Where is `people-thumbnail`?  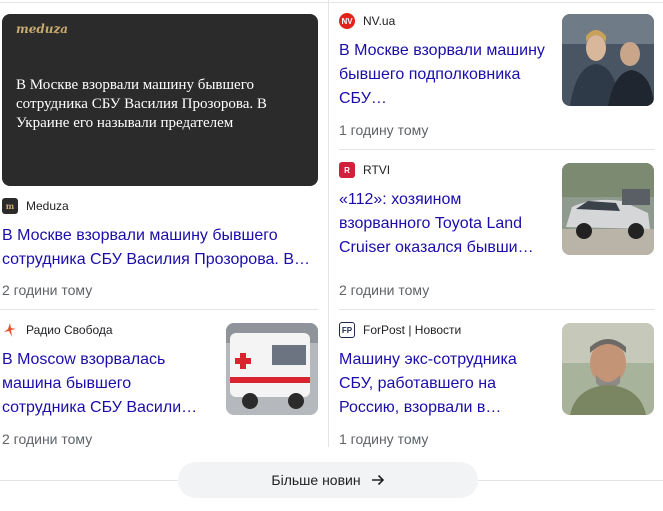
people-thumbnail is located at coordinates (608, 60).